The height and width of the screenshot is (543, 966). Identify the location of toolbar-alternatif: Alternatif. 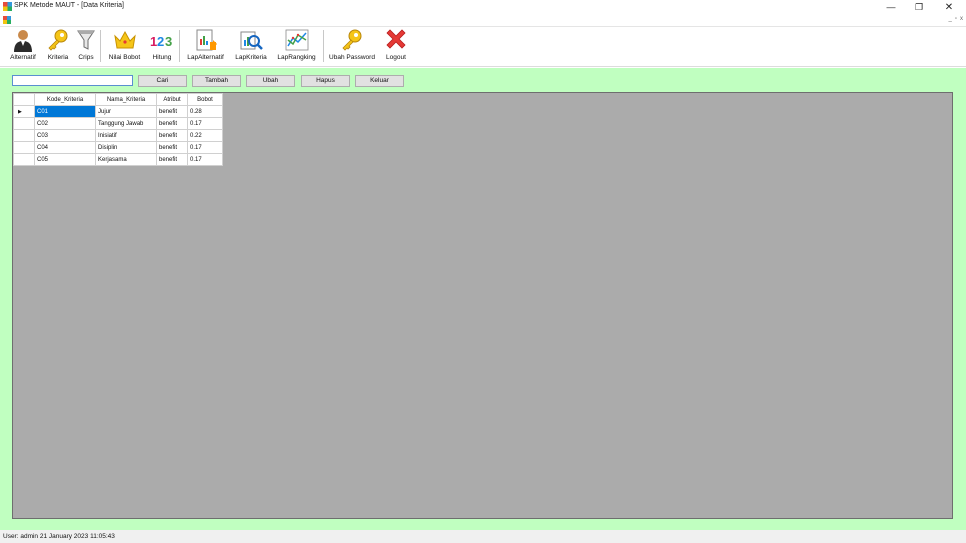
(23, 47).